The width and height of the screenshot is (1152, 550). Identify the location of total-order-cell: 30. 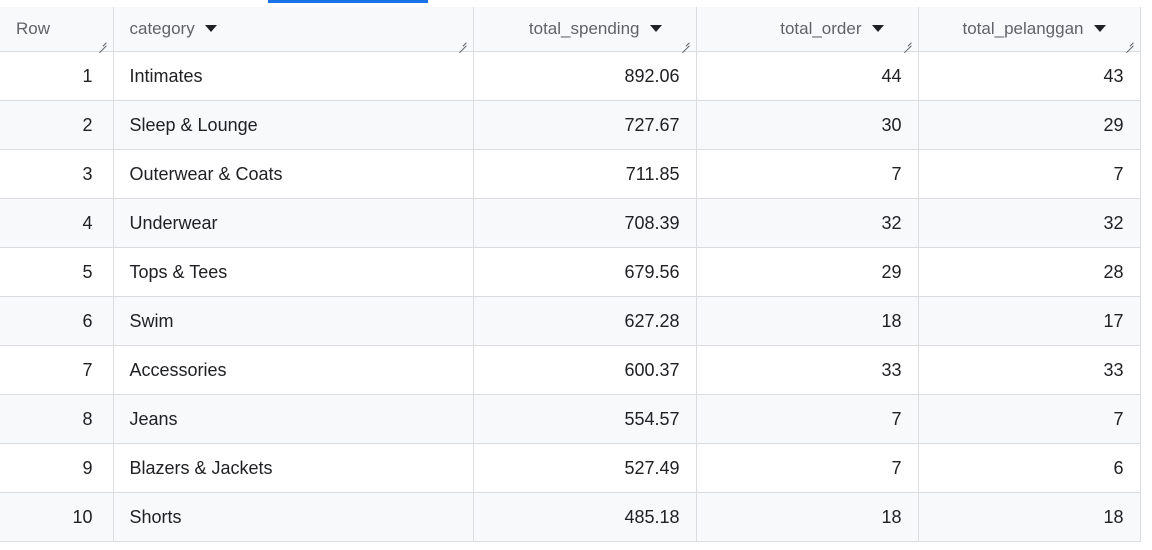
(807, 125).